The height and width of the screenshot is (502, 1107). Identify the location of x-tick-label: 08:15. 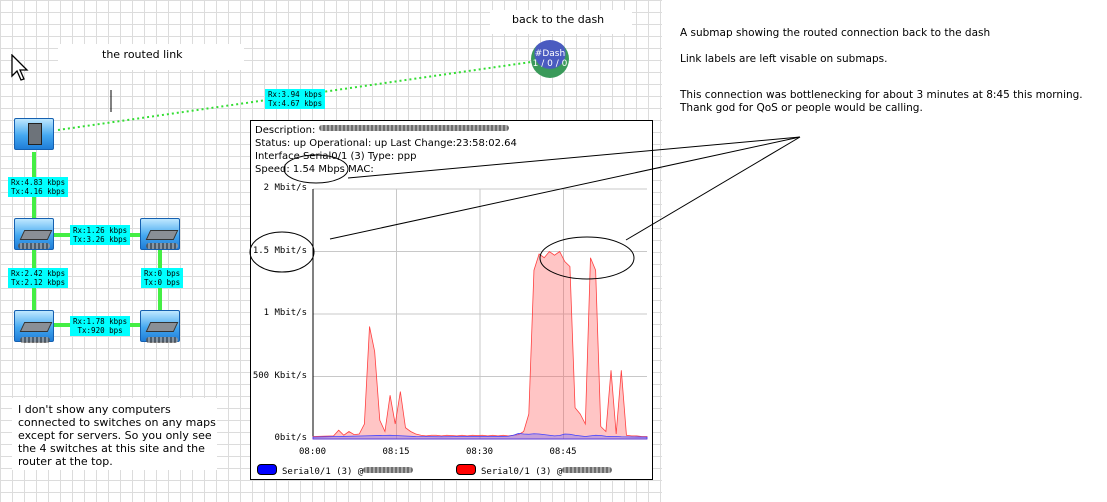
(396, 452).